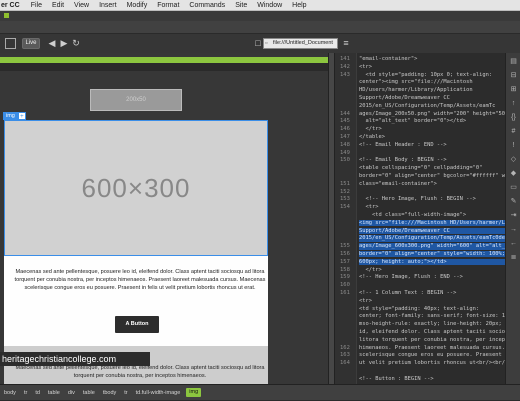 The width and height of the screenshot is (520, 401). What do you see at coordinates (300, 43) in the screenshot?
I see `address-field: ▫ file:///Untitled_Document` at bounding box center [300, 43].